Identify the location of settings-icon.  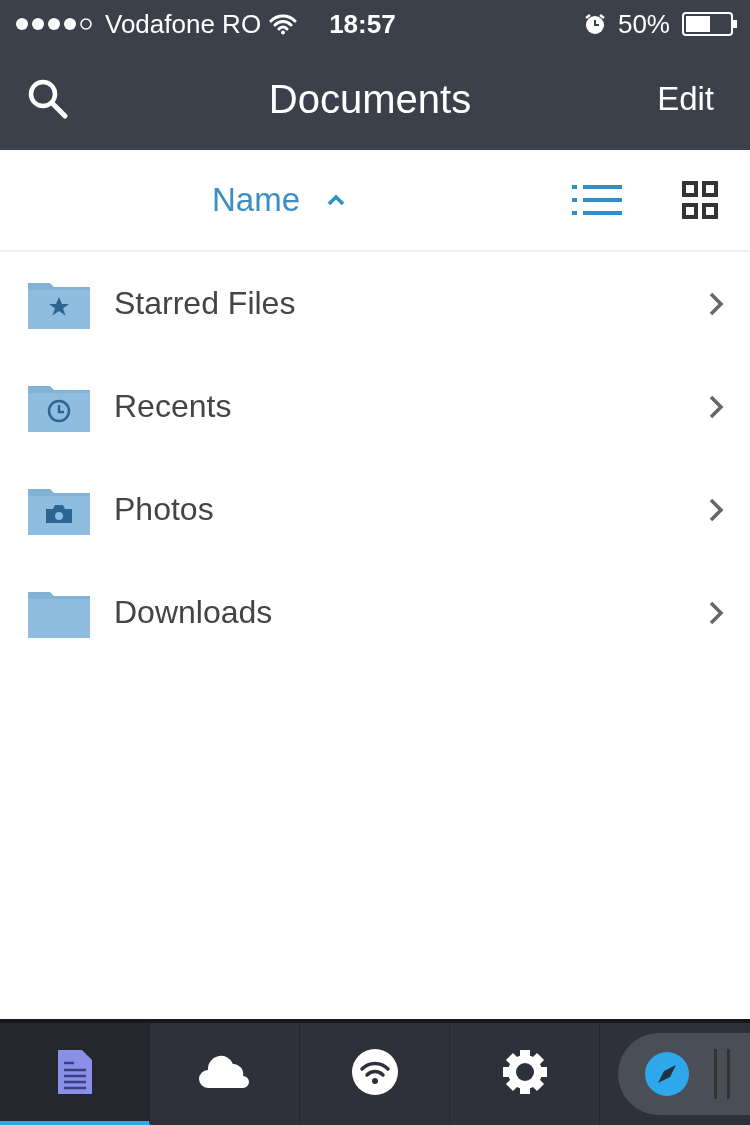
(524, 1072).